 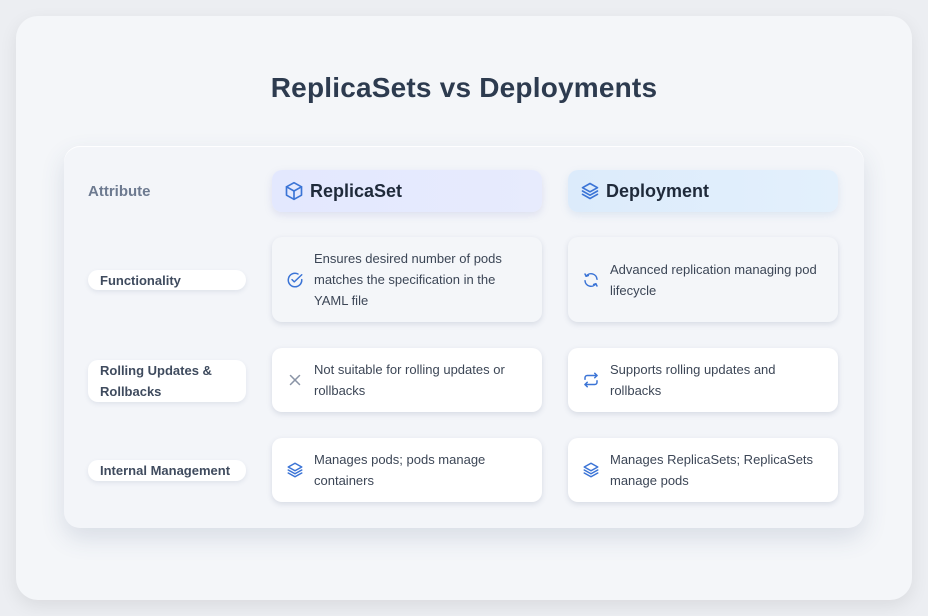 I want to click on deployment-rolling-updates-cell: Supports rolling updates and rollbacks, so click(x=703, y=380).